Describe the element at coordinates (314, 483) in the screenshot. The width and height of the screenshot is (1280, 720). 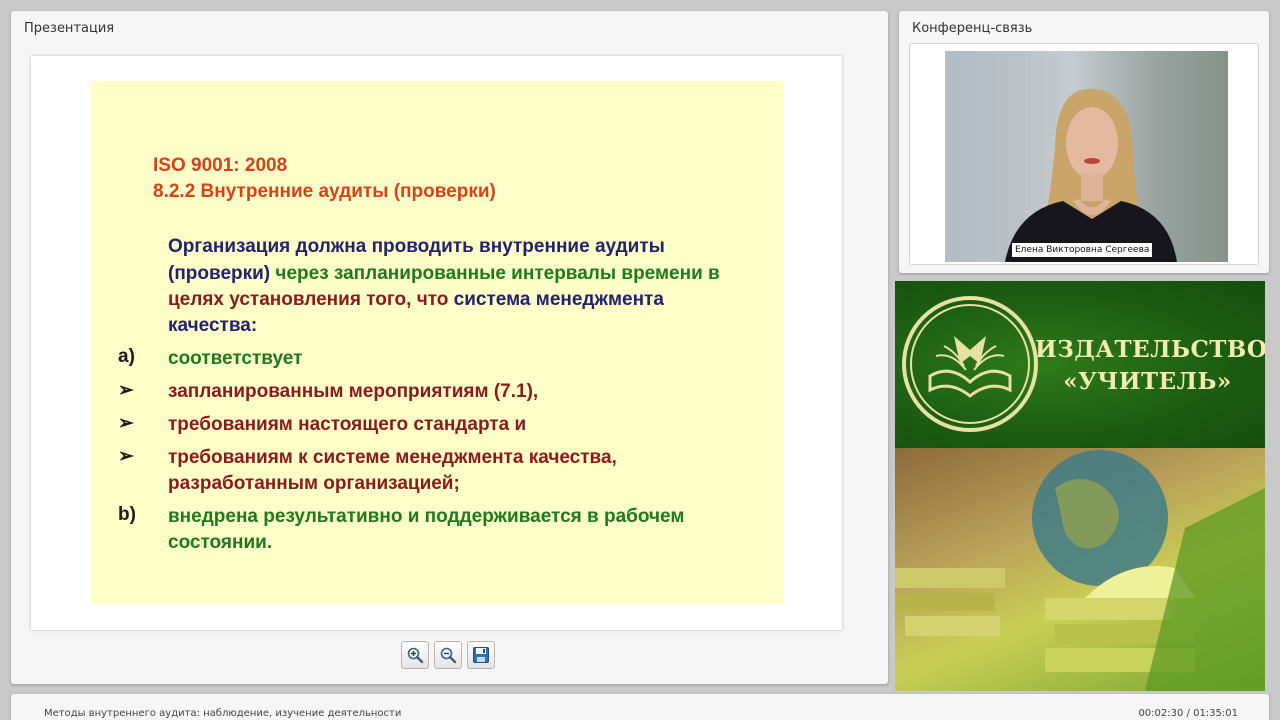
I see `slide-bullet-3-line2: разработанным организацией;` at that location.